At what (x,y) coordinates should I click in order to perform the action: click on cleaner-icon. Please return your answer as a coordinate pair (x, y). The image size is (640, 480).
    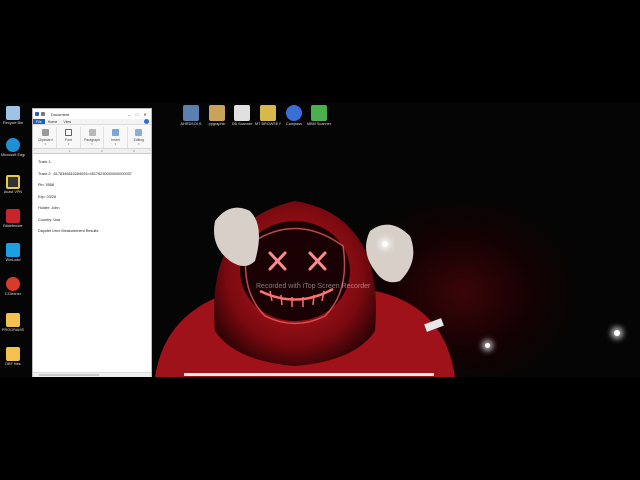
    Looking at the image, I should click on (13, 284).